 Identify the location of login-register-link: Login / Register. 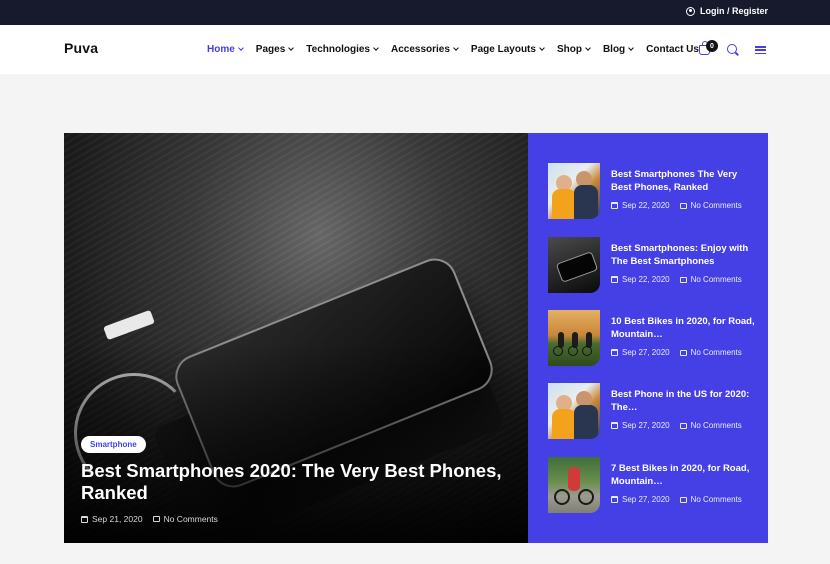
(726, 11).